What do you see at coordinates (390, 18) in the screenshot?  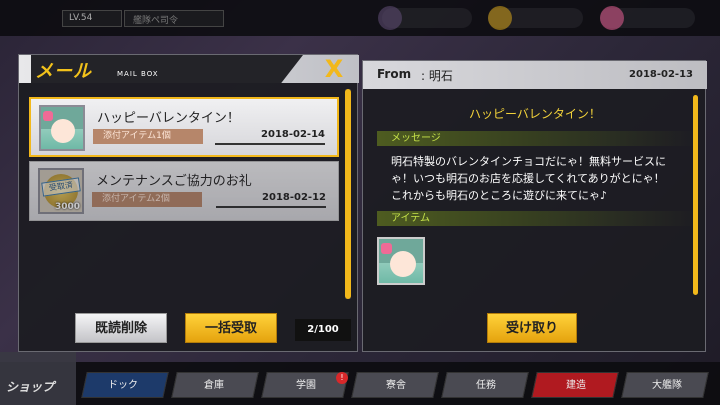 I see `oil-icon` at bounding box center [390, 18].